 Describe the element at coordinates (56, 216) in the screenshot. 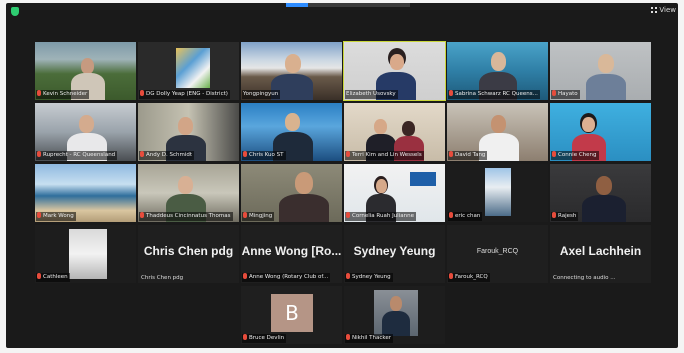

I see `participant-name: Mark Wong` at that location.